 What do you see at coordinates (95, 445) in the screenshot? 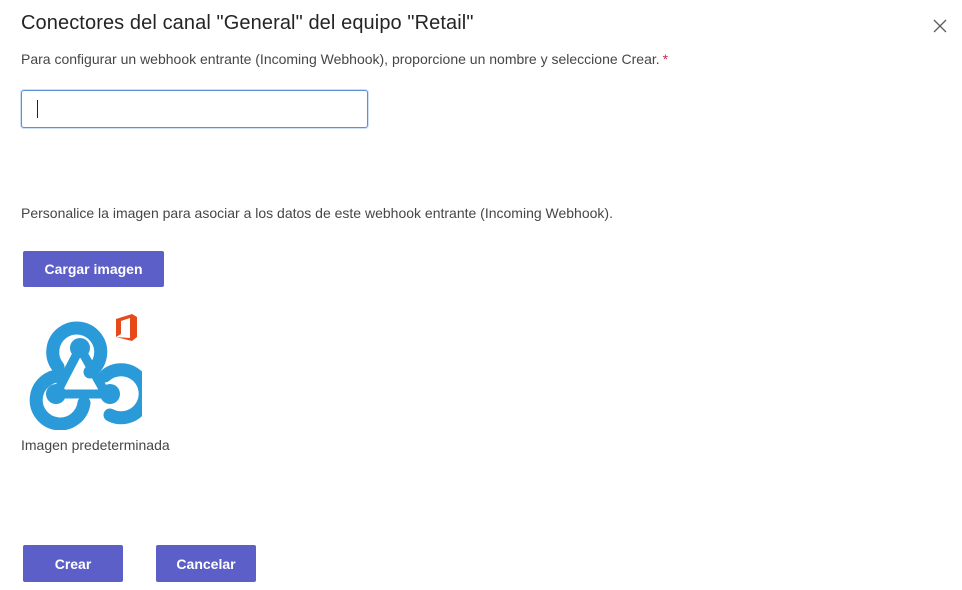
I see `default-image-caption: Imagen predeterminada` at bounding box center [95, 445].